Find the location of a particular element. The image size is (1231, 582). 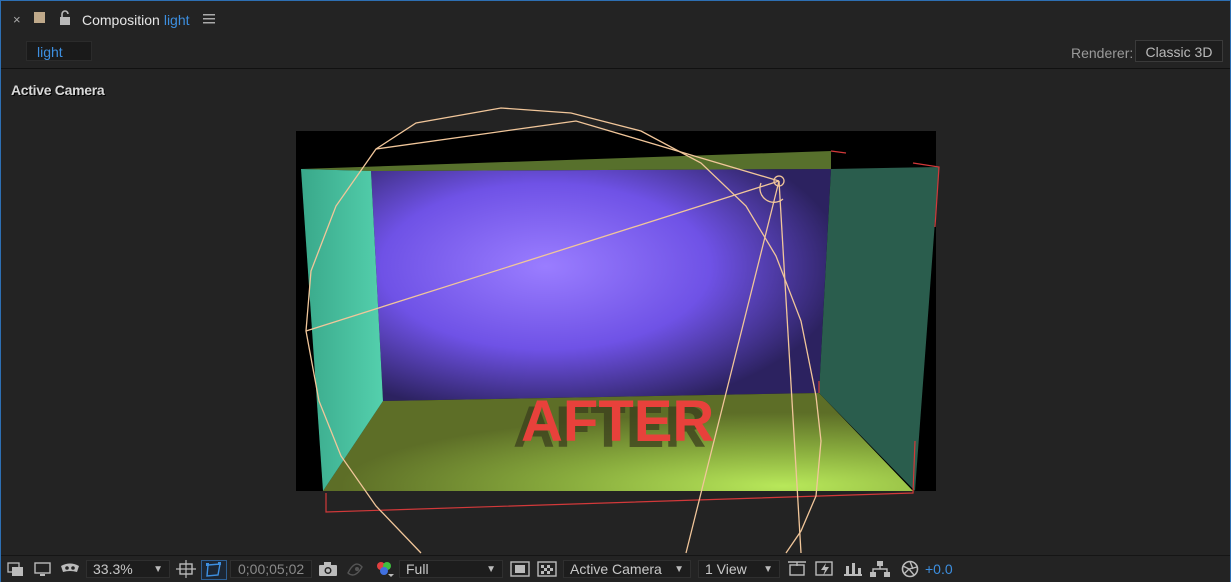

always-preview-icon is located at coordinates (16, 569).